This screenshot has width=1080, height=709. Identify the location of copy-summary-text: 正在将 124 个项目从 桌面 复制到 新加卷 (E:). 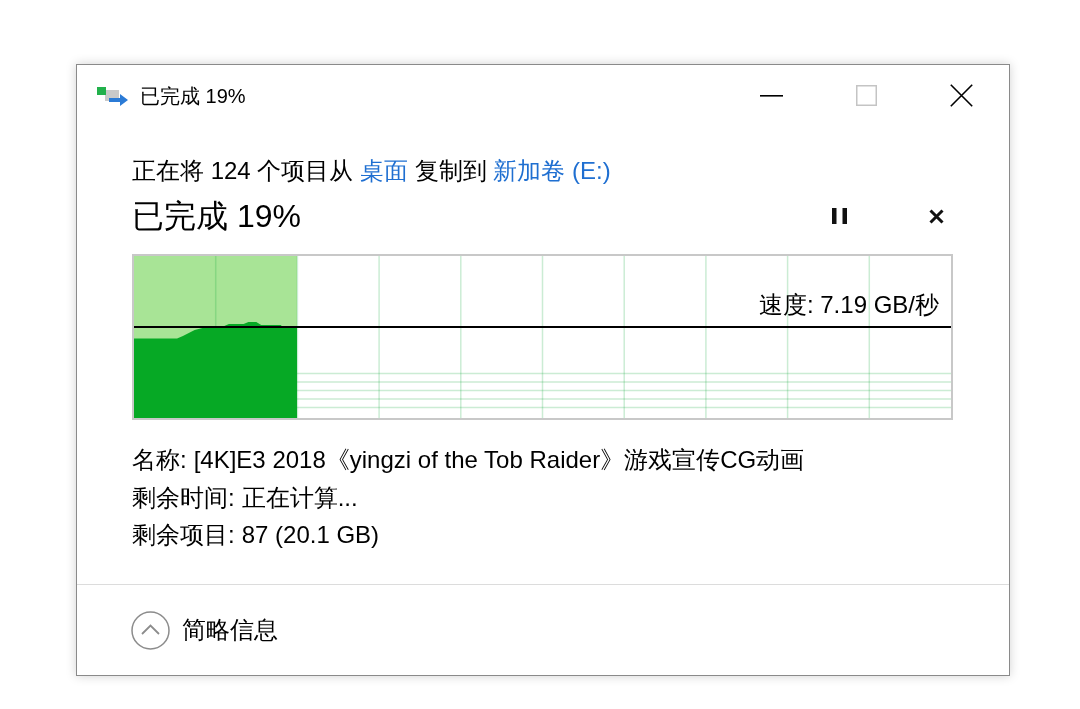
(371, 171).